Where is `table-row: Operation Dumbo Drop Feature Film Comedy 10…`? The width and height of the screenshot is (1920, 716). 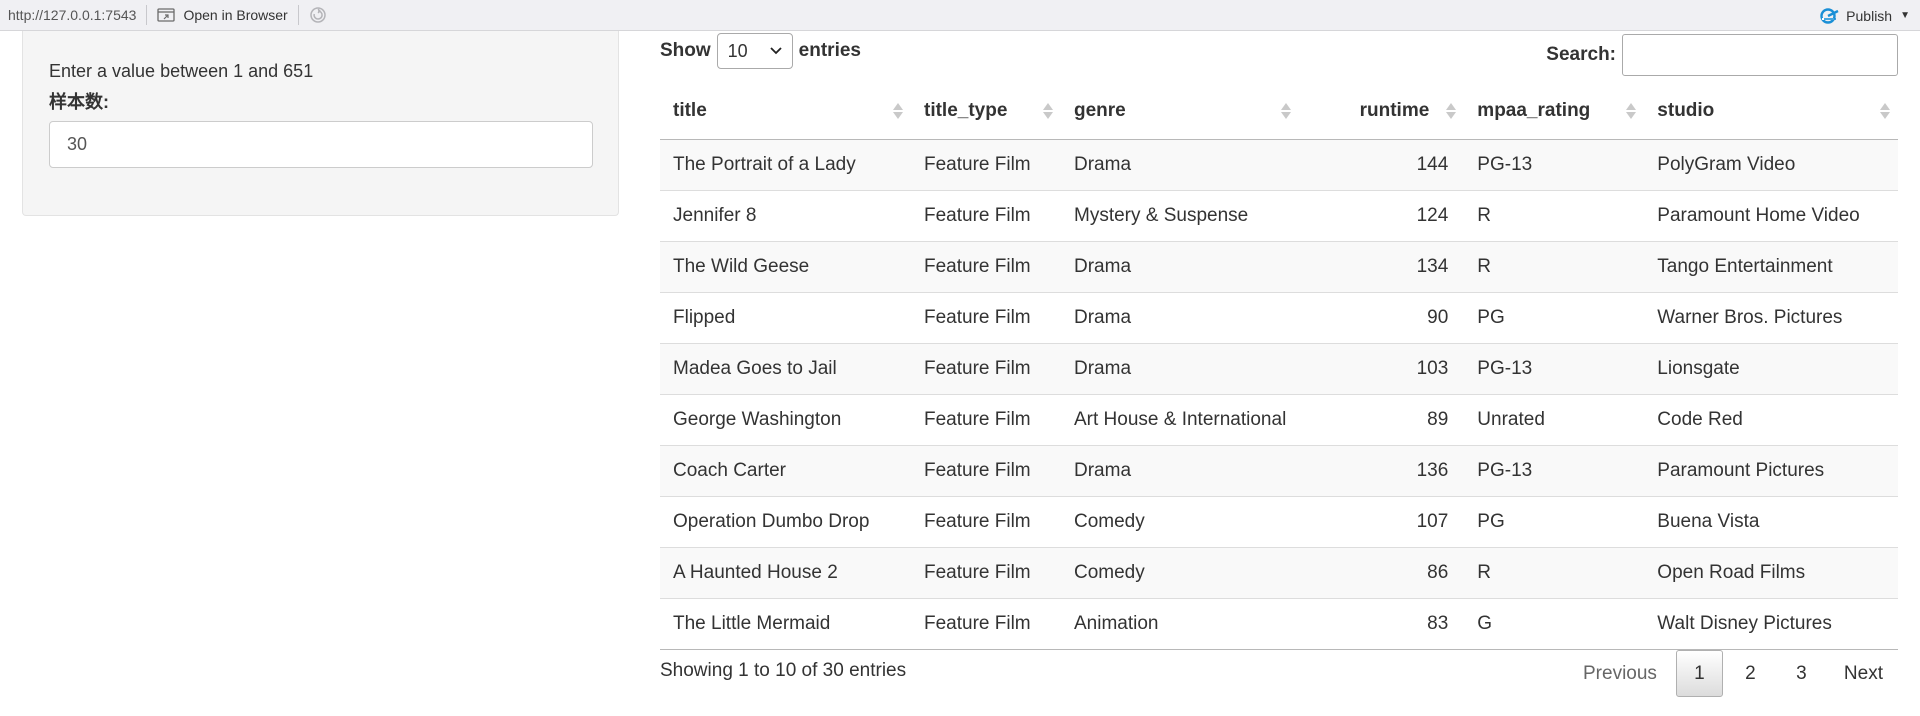
table-row: Operation Dumbo Drop Feature Film Comedy 10… is located at coordinates (1279, 522).